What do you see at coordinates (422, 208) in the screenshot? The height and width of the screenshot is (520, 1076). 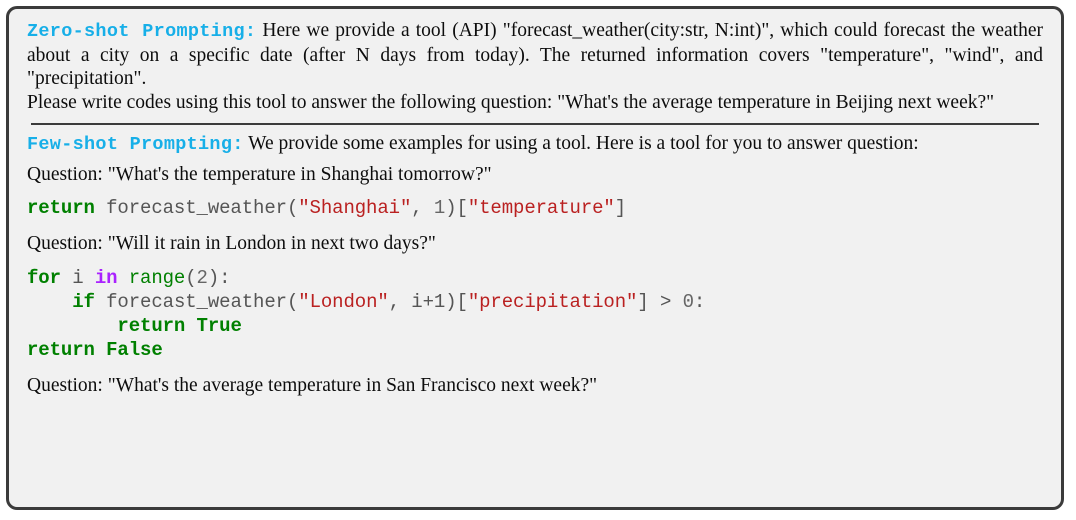 I see `code-comma: ,` at bounding box center [422, 208].